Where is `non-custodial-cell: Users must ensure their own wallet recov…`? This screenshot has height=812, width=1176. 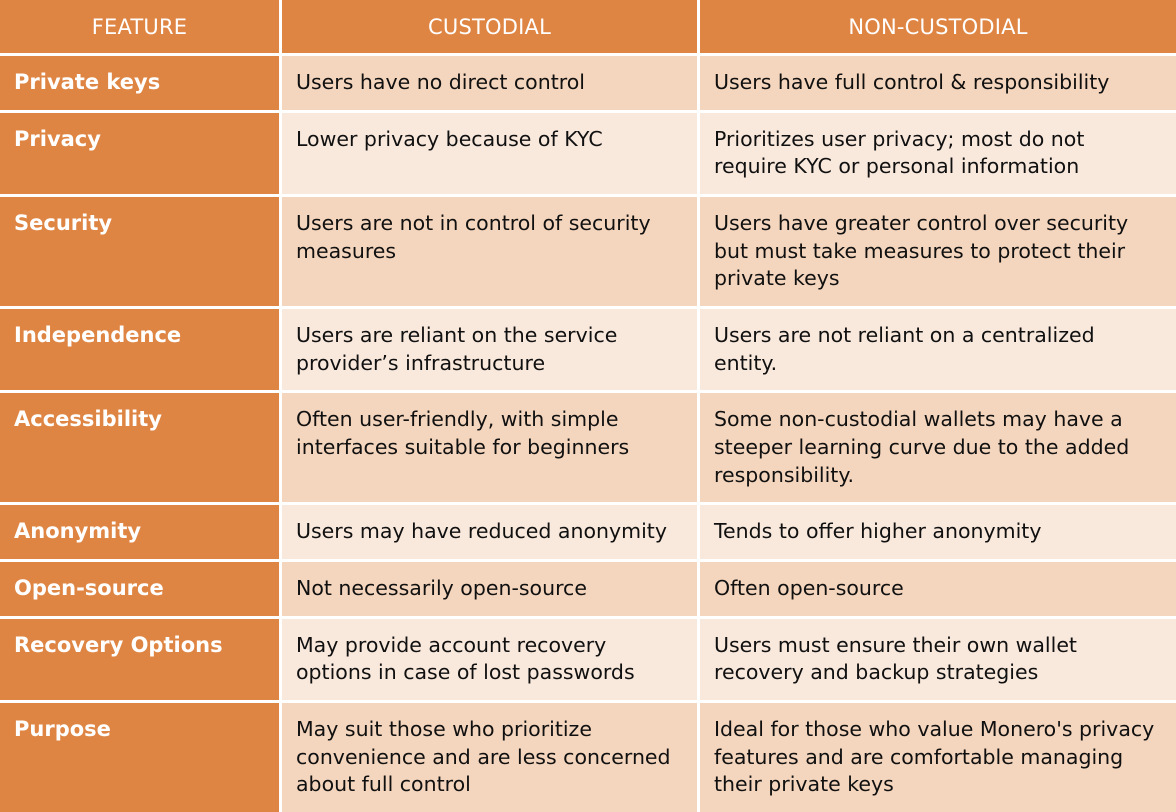 non-custodial-cell: Users must ensure their own wallet recov… is located at coordinates (938, 661).